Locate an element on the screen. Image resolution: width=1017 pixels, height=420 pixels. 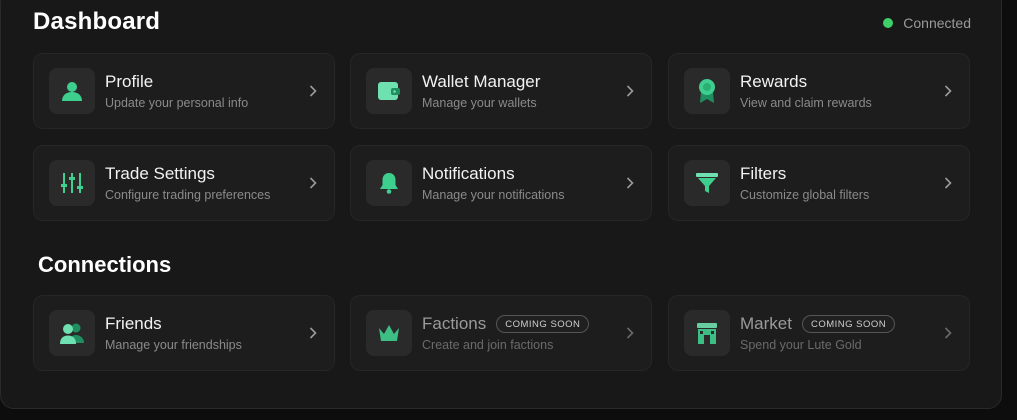
section-title-connections: Connections is located at coordinates (105, 264).